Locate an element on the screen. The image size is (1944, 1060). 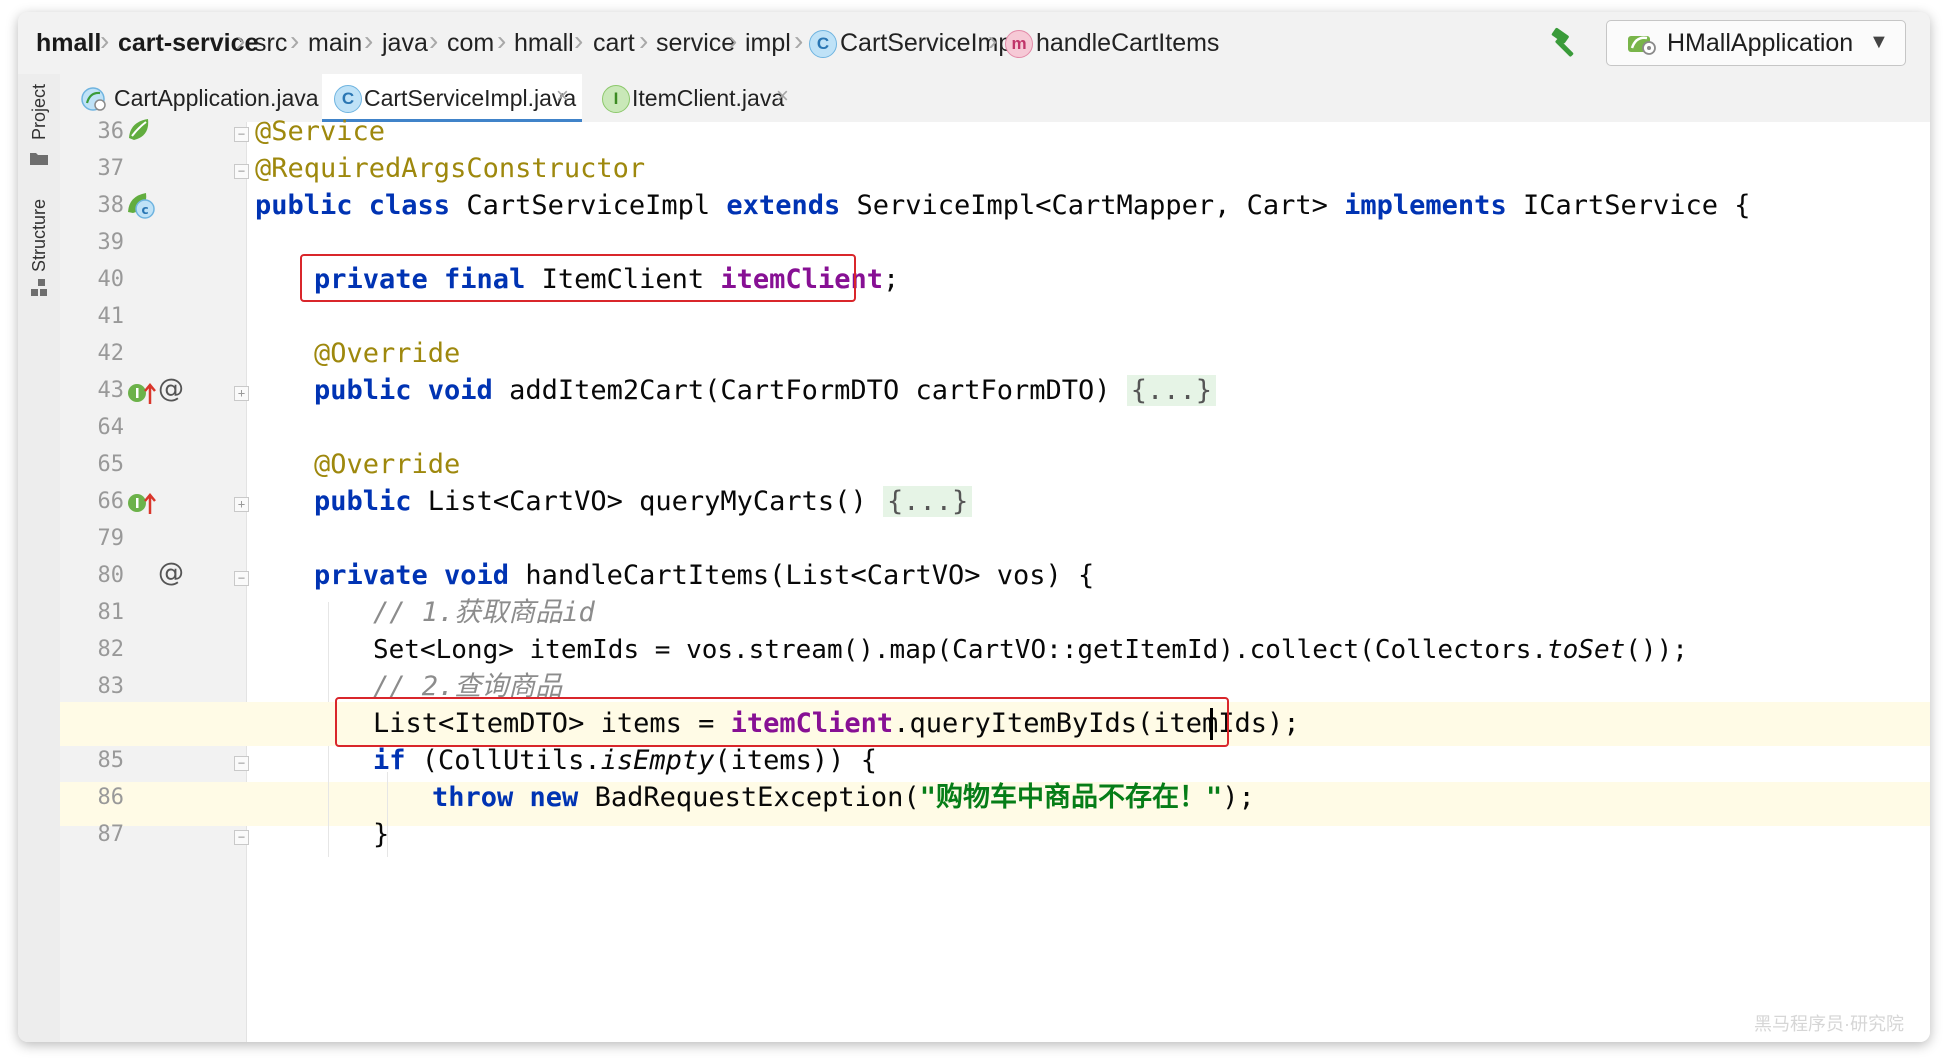
keyword-token: throw new is located at coordinates (505, 797).